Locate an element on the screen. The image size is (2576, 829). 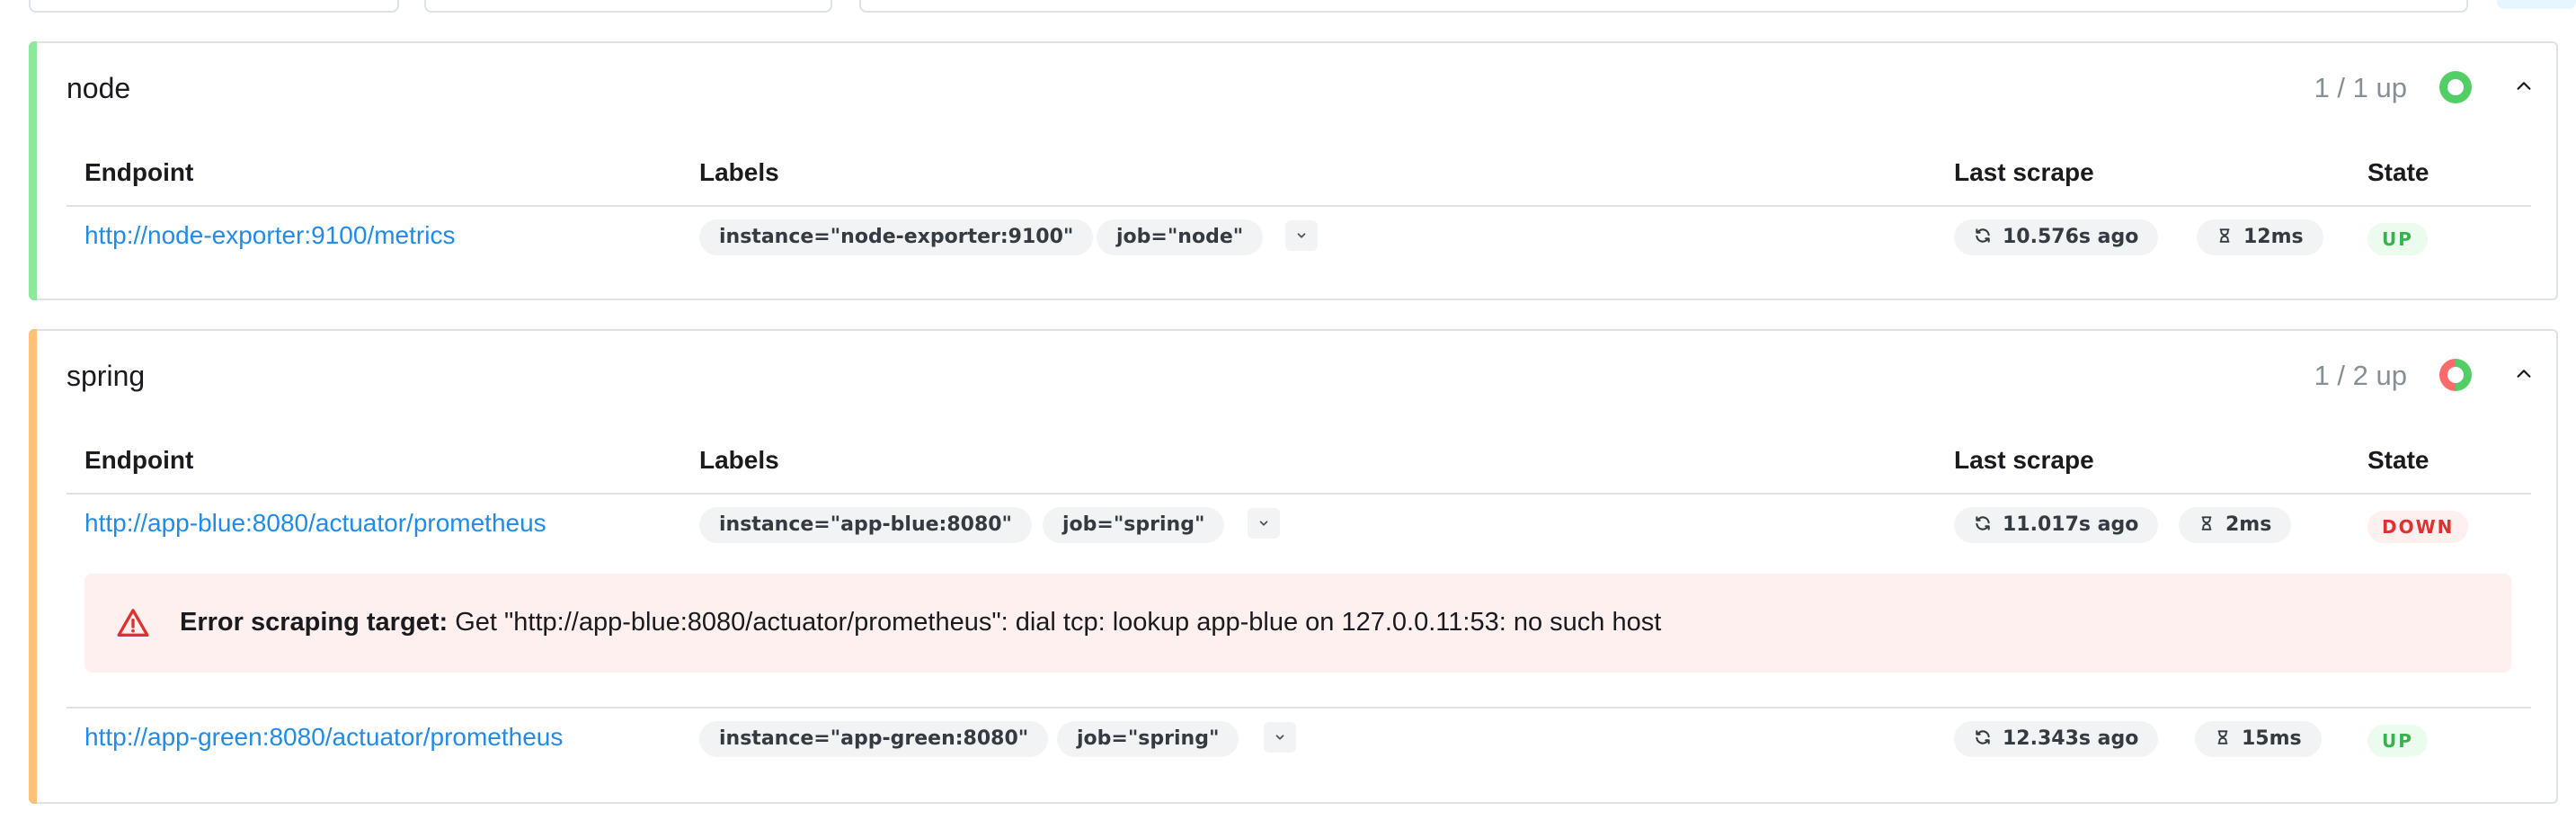
scrape-duration-badge: 12ms is located at coordinates (2260, 237).